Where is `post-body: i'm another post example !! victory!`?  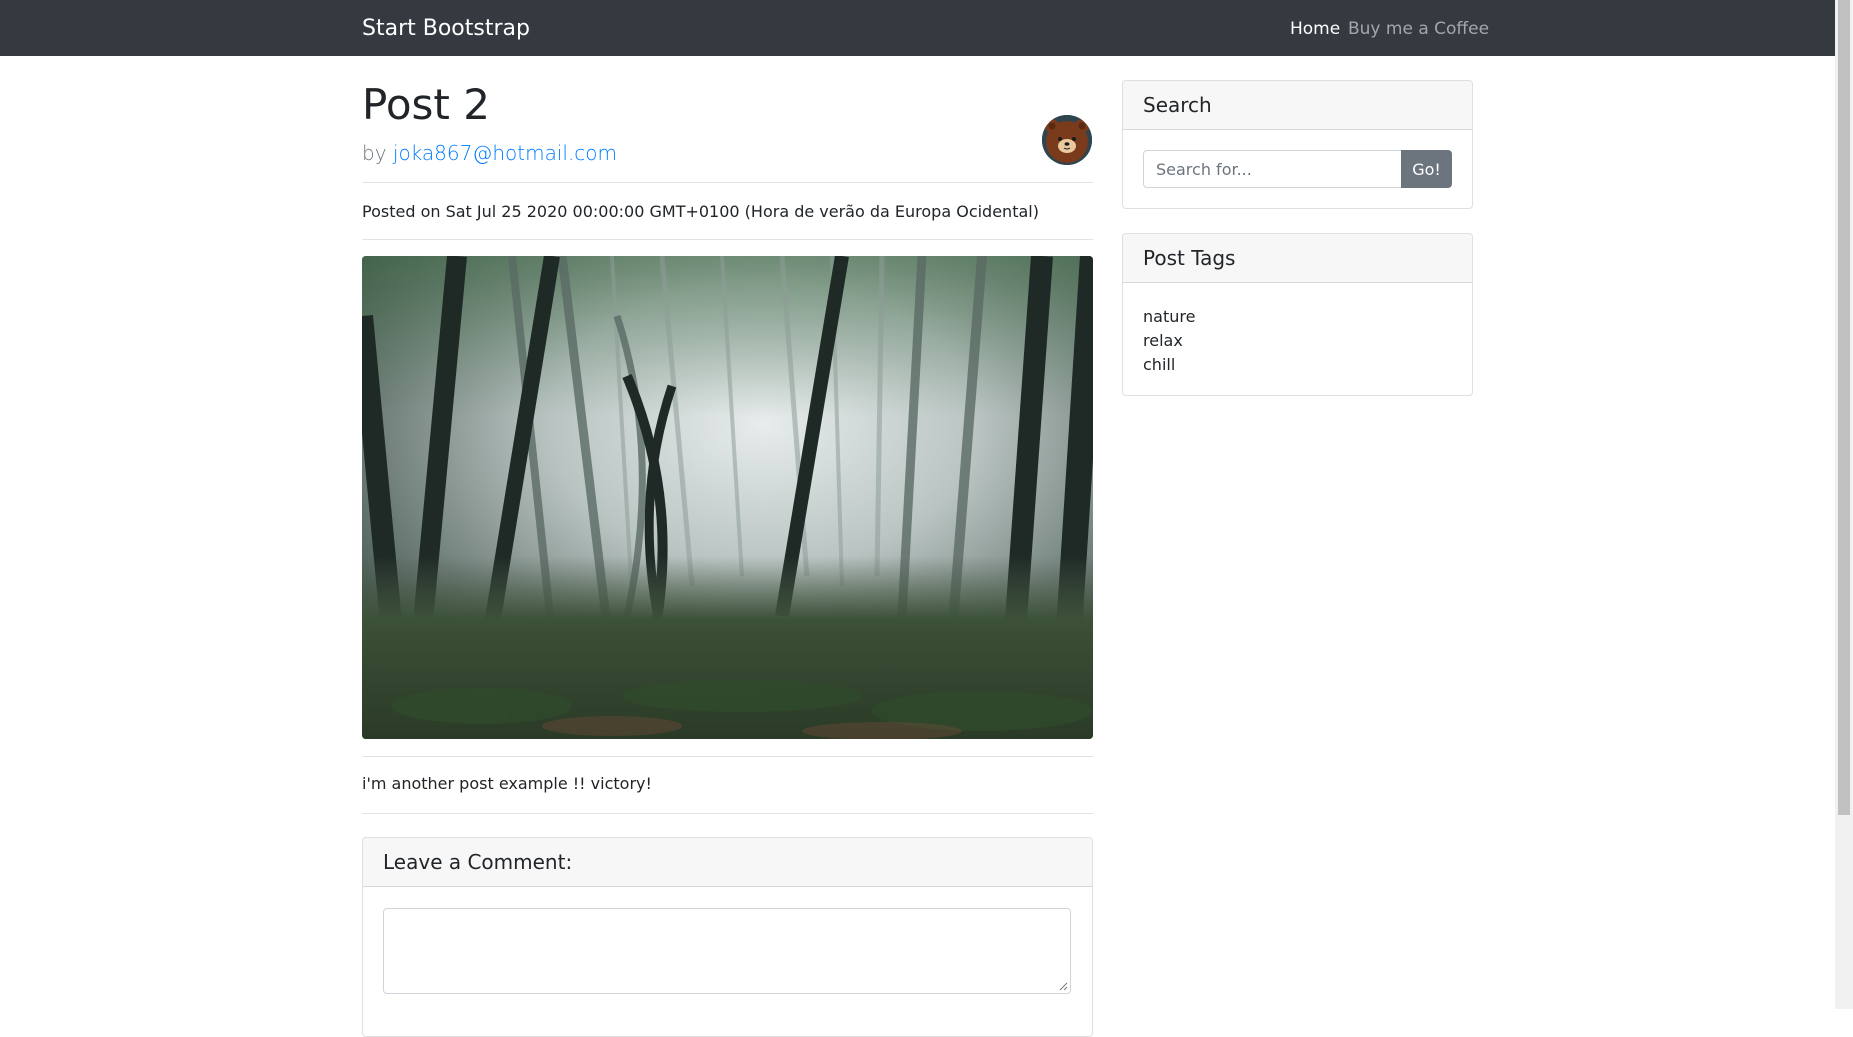
post-body: i'm another post example !! victory! is located at coordinates (507, 783).